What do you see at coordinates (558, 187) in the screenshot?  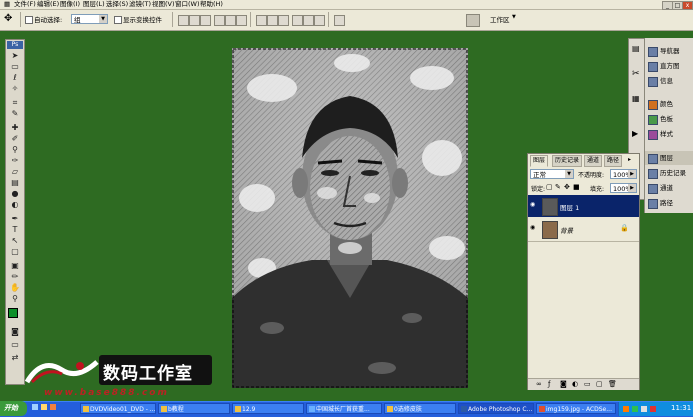 I see `lock-paint-icon: ✎` at bounding box center [558, 187].